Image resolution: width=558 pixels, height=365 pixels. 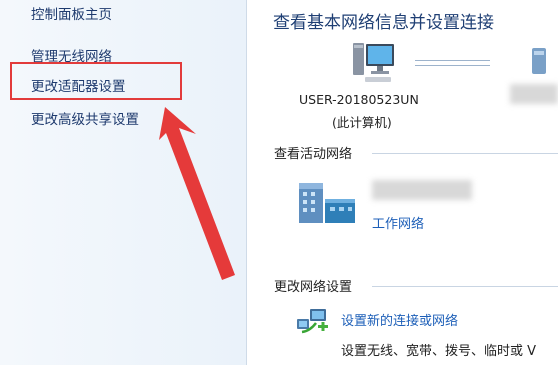 What do you see at coordinates (539, 61) in the screenshot?
I see `network-icon` at bounding box center [539, 61].